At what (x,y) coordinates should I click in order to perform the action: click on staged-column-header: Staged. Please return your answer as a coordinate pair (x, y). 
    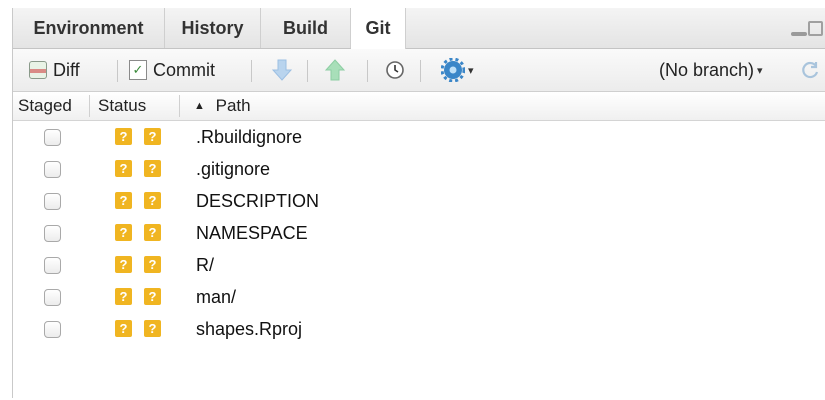
    Looking at the image, I should click on (45, 106).